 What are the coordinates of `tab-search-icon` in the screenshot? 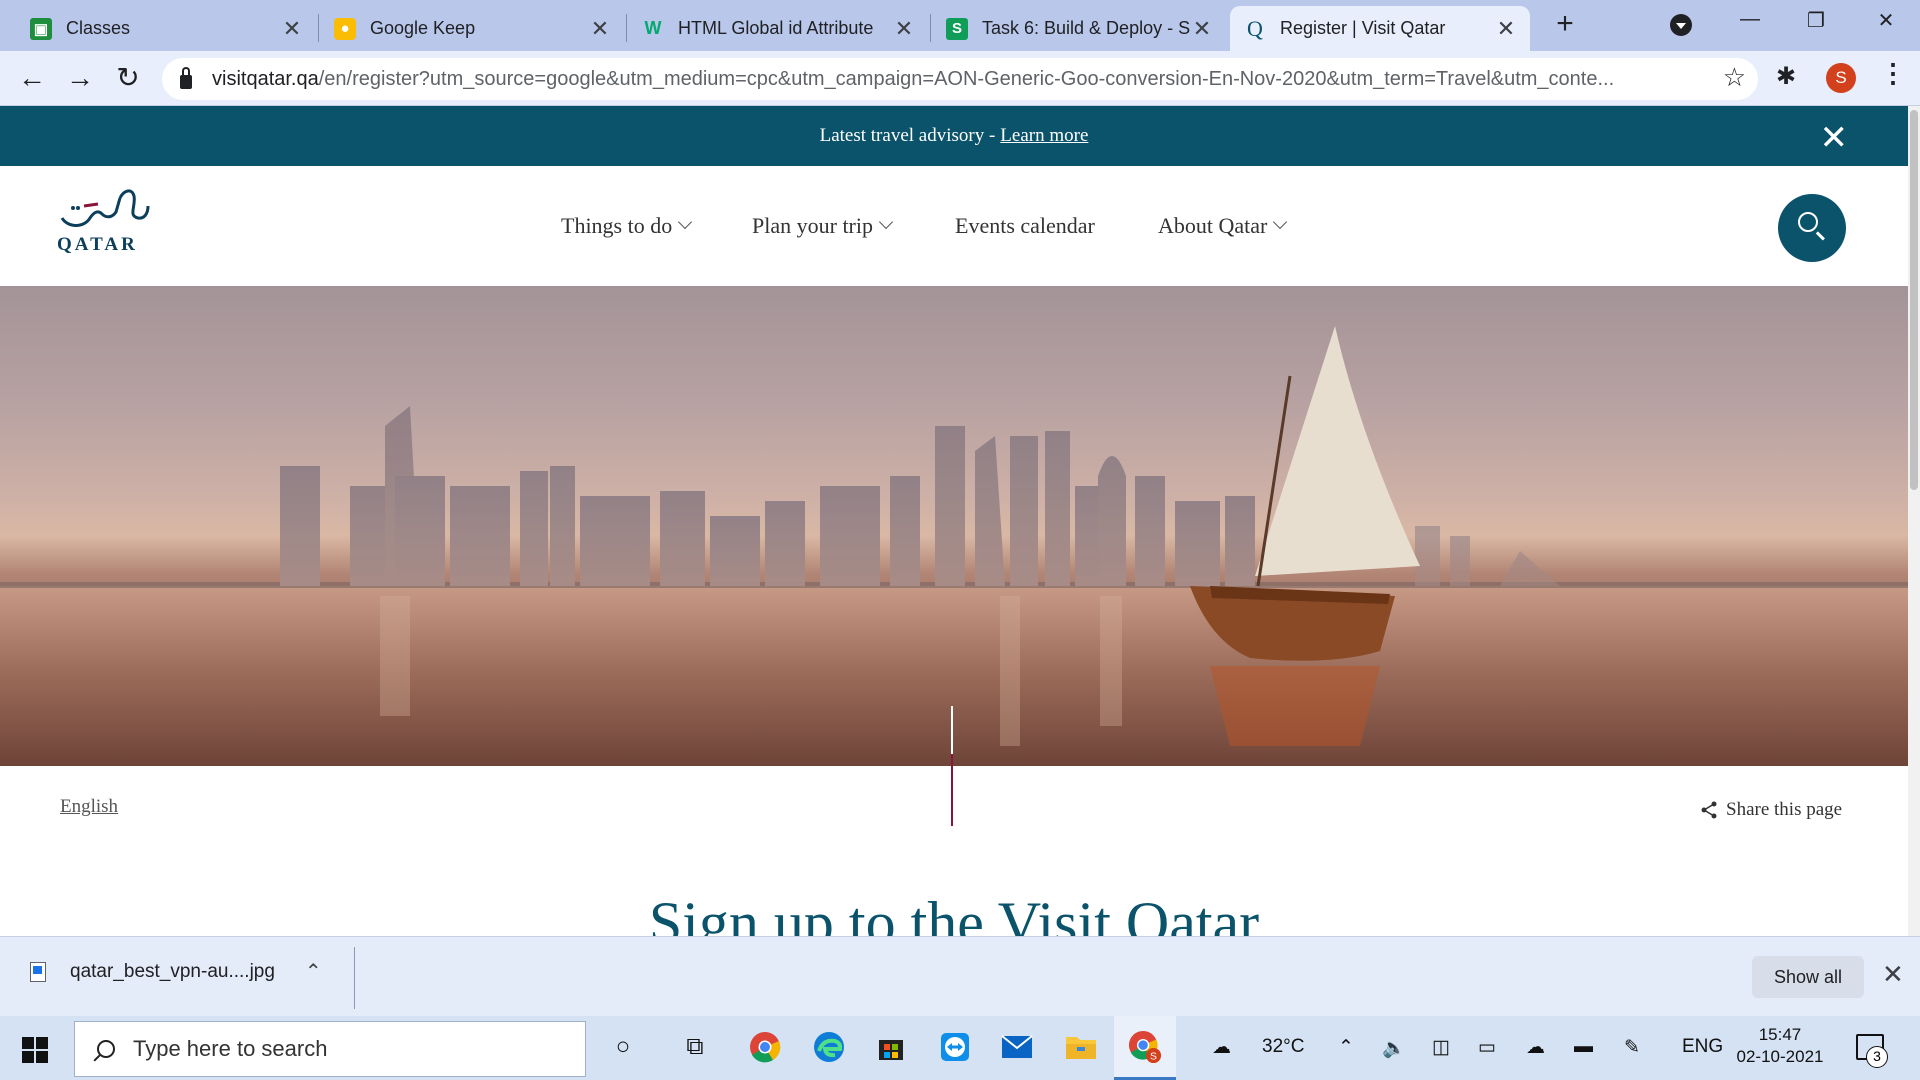 It's located at (1681, 25).